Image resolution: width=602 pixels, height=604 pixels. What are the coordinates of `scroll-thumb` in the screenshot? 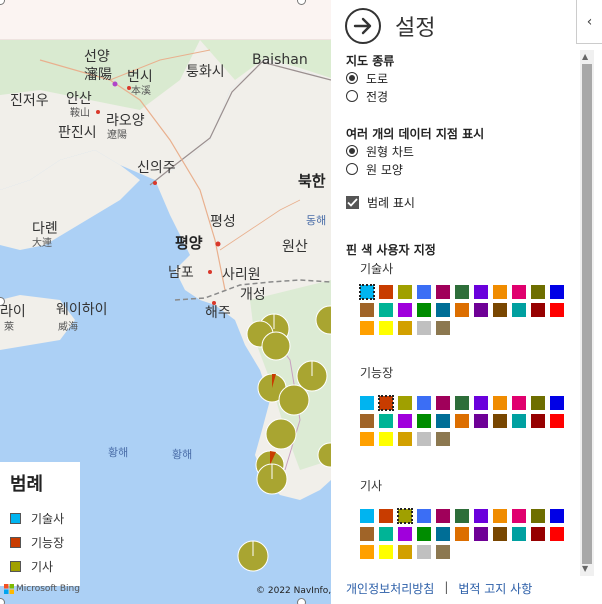 It's located at (587, 314).